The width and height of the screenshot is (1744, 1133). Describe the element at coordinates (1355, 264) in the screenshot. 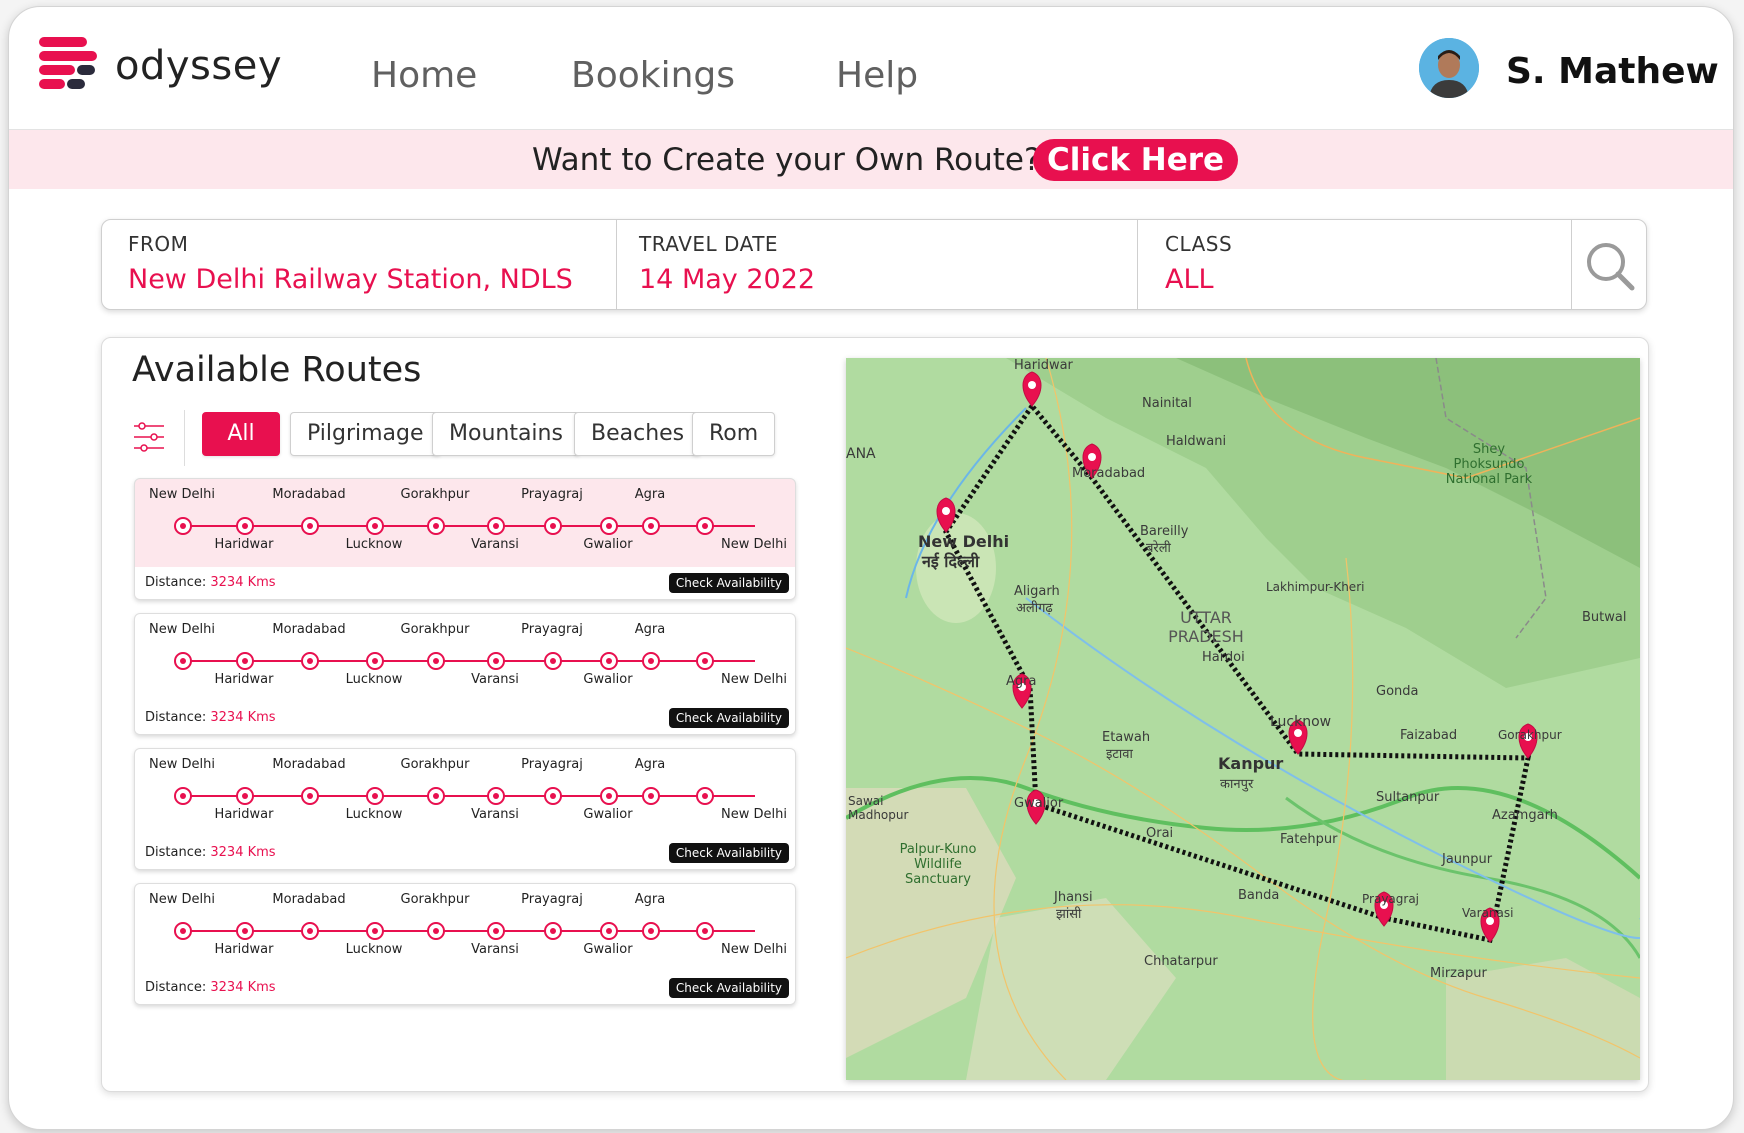

I see `class-field: CLASS ALL` at that location.